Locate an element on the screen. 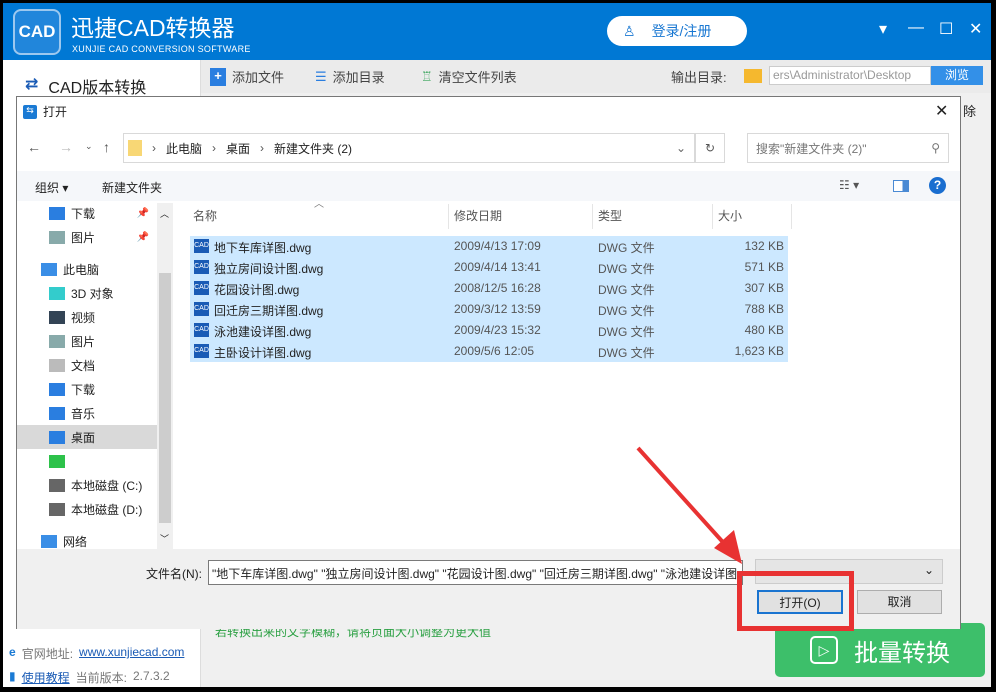  tutorial-link: 使用教程 is located at coordinates (46, 677).